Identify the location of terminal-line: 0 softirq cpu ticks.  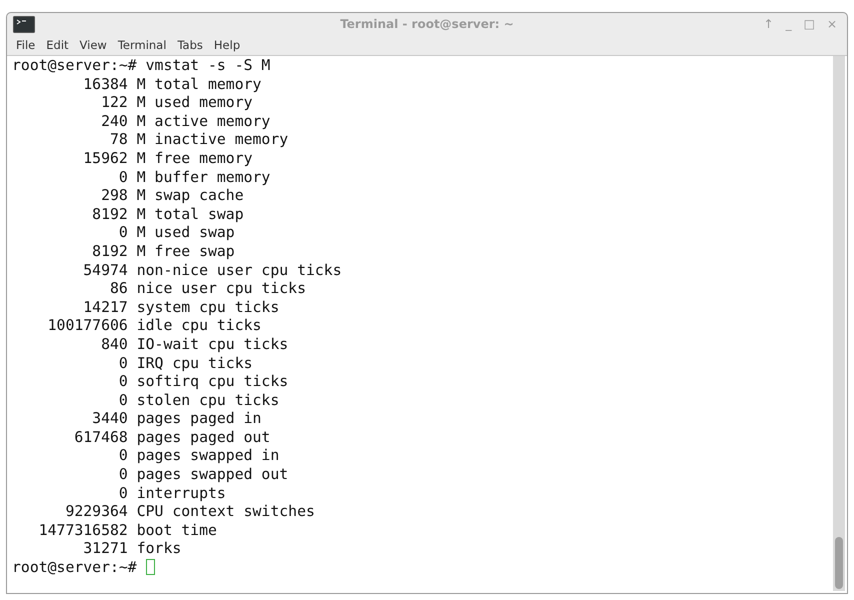
(204, 382).